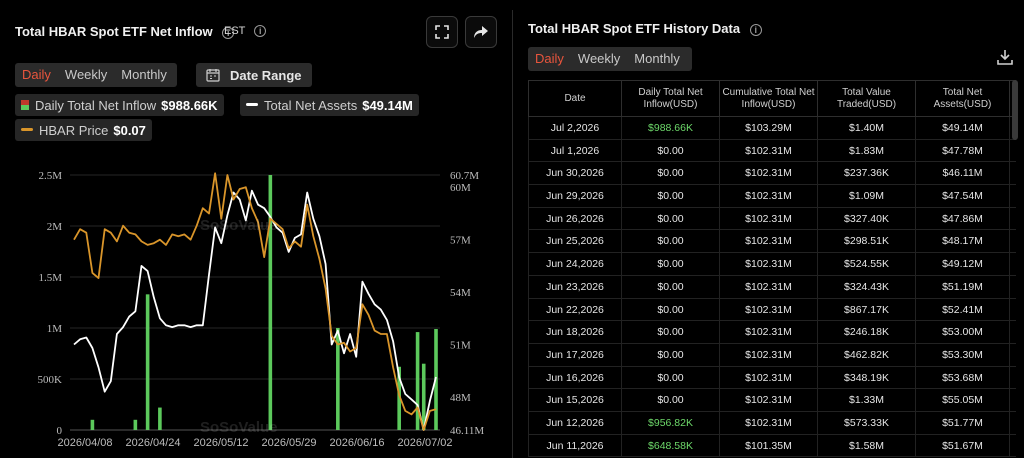  What do you see at coordinates (772, 378) in the screenshot?
I see `table-row: Jun 16,2026 $0.00 $102.31M $348.19K $53.68M` at bounding box center [772, 378].